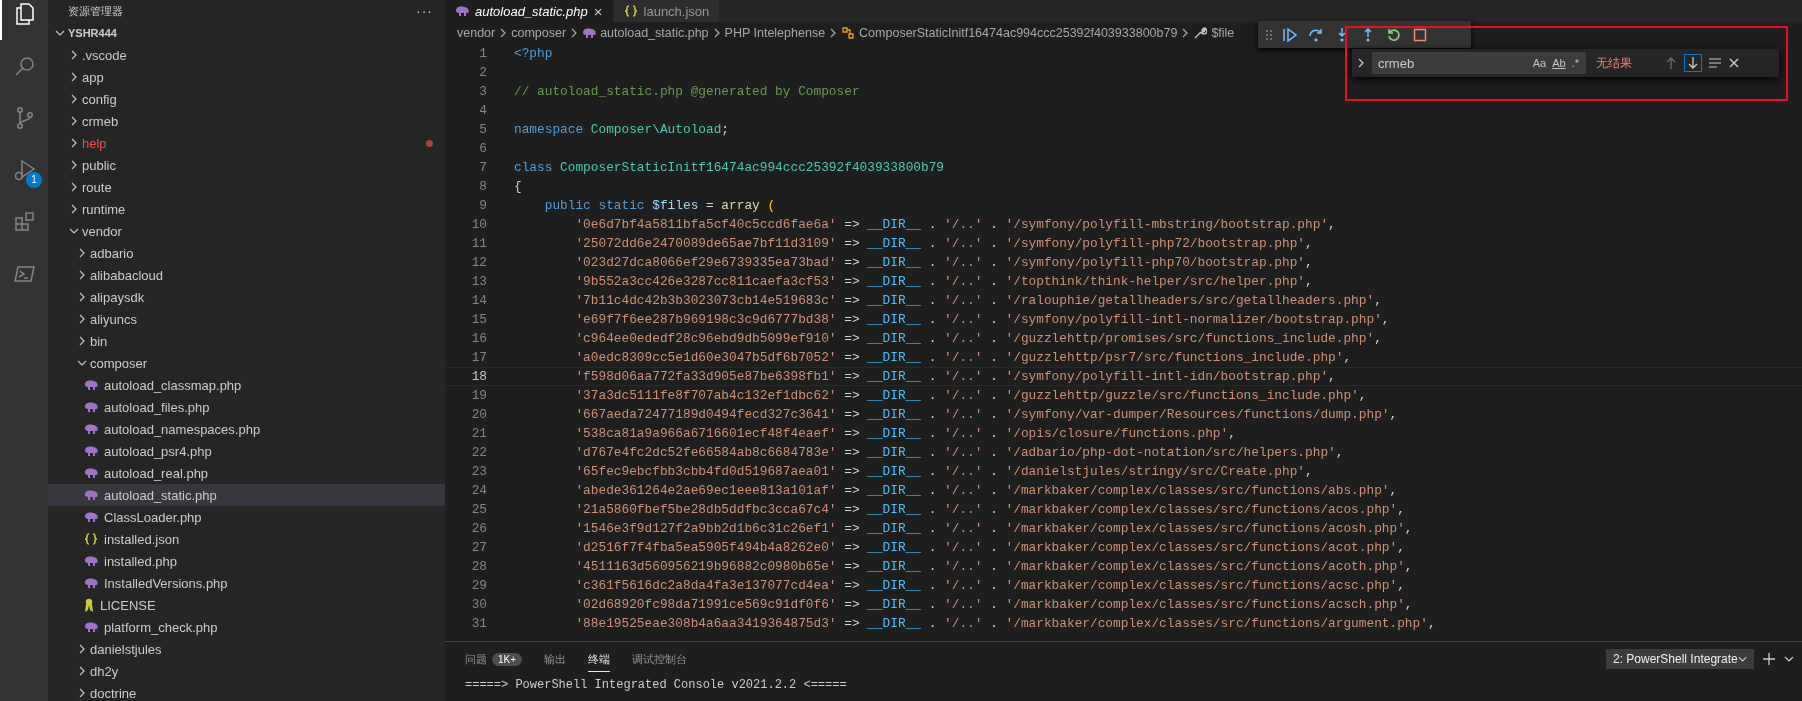 This screenshot has height=701, width=1802. I want to click on breadcrumb-item: ComposerStaticInitf16474ac994ccc25392f403933800b79, so click(1018, 33).